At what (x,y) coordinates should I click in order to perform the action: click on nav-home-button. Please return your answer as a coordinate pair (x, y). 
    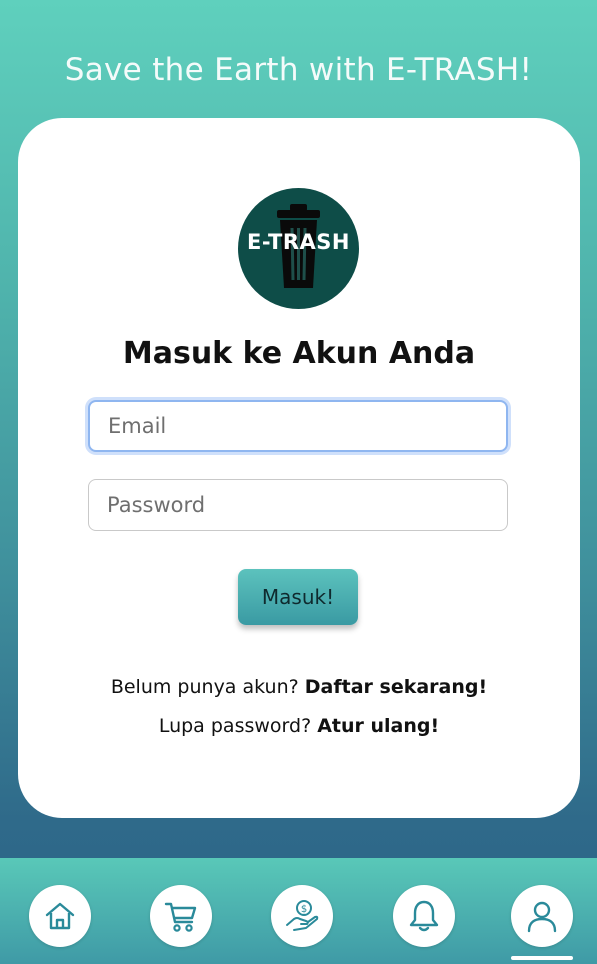
    Looking at the image, I should click on (60, 916).